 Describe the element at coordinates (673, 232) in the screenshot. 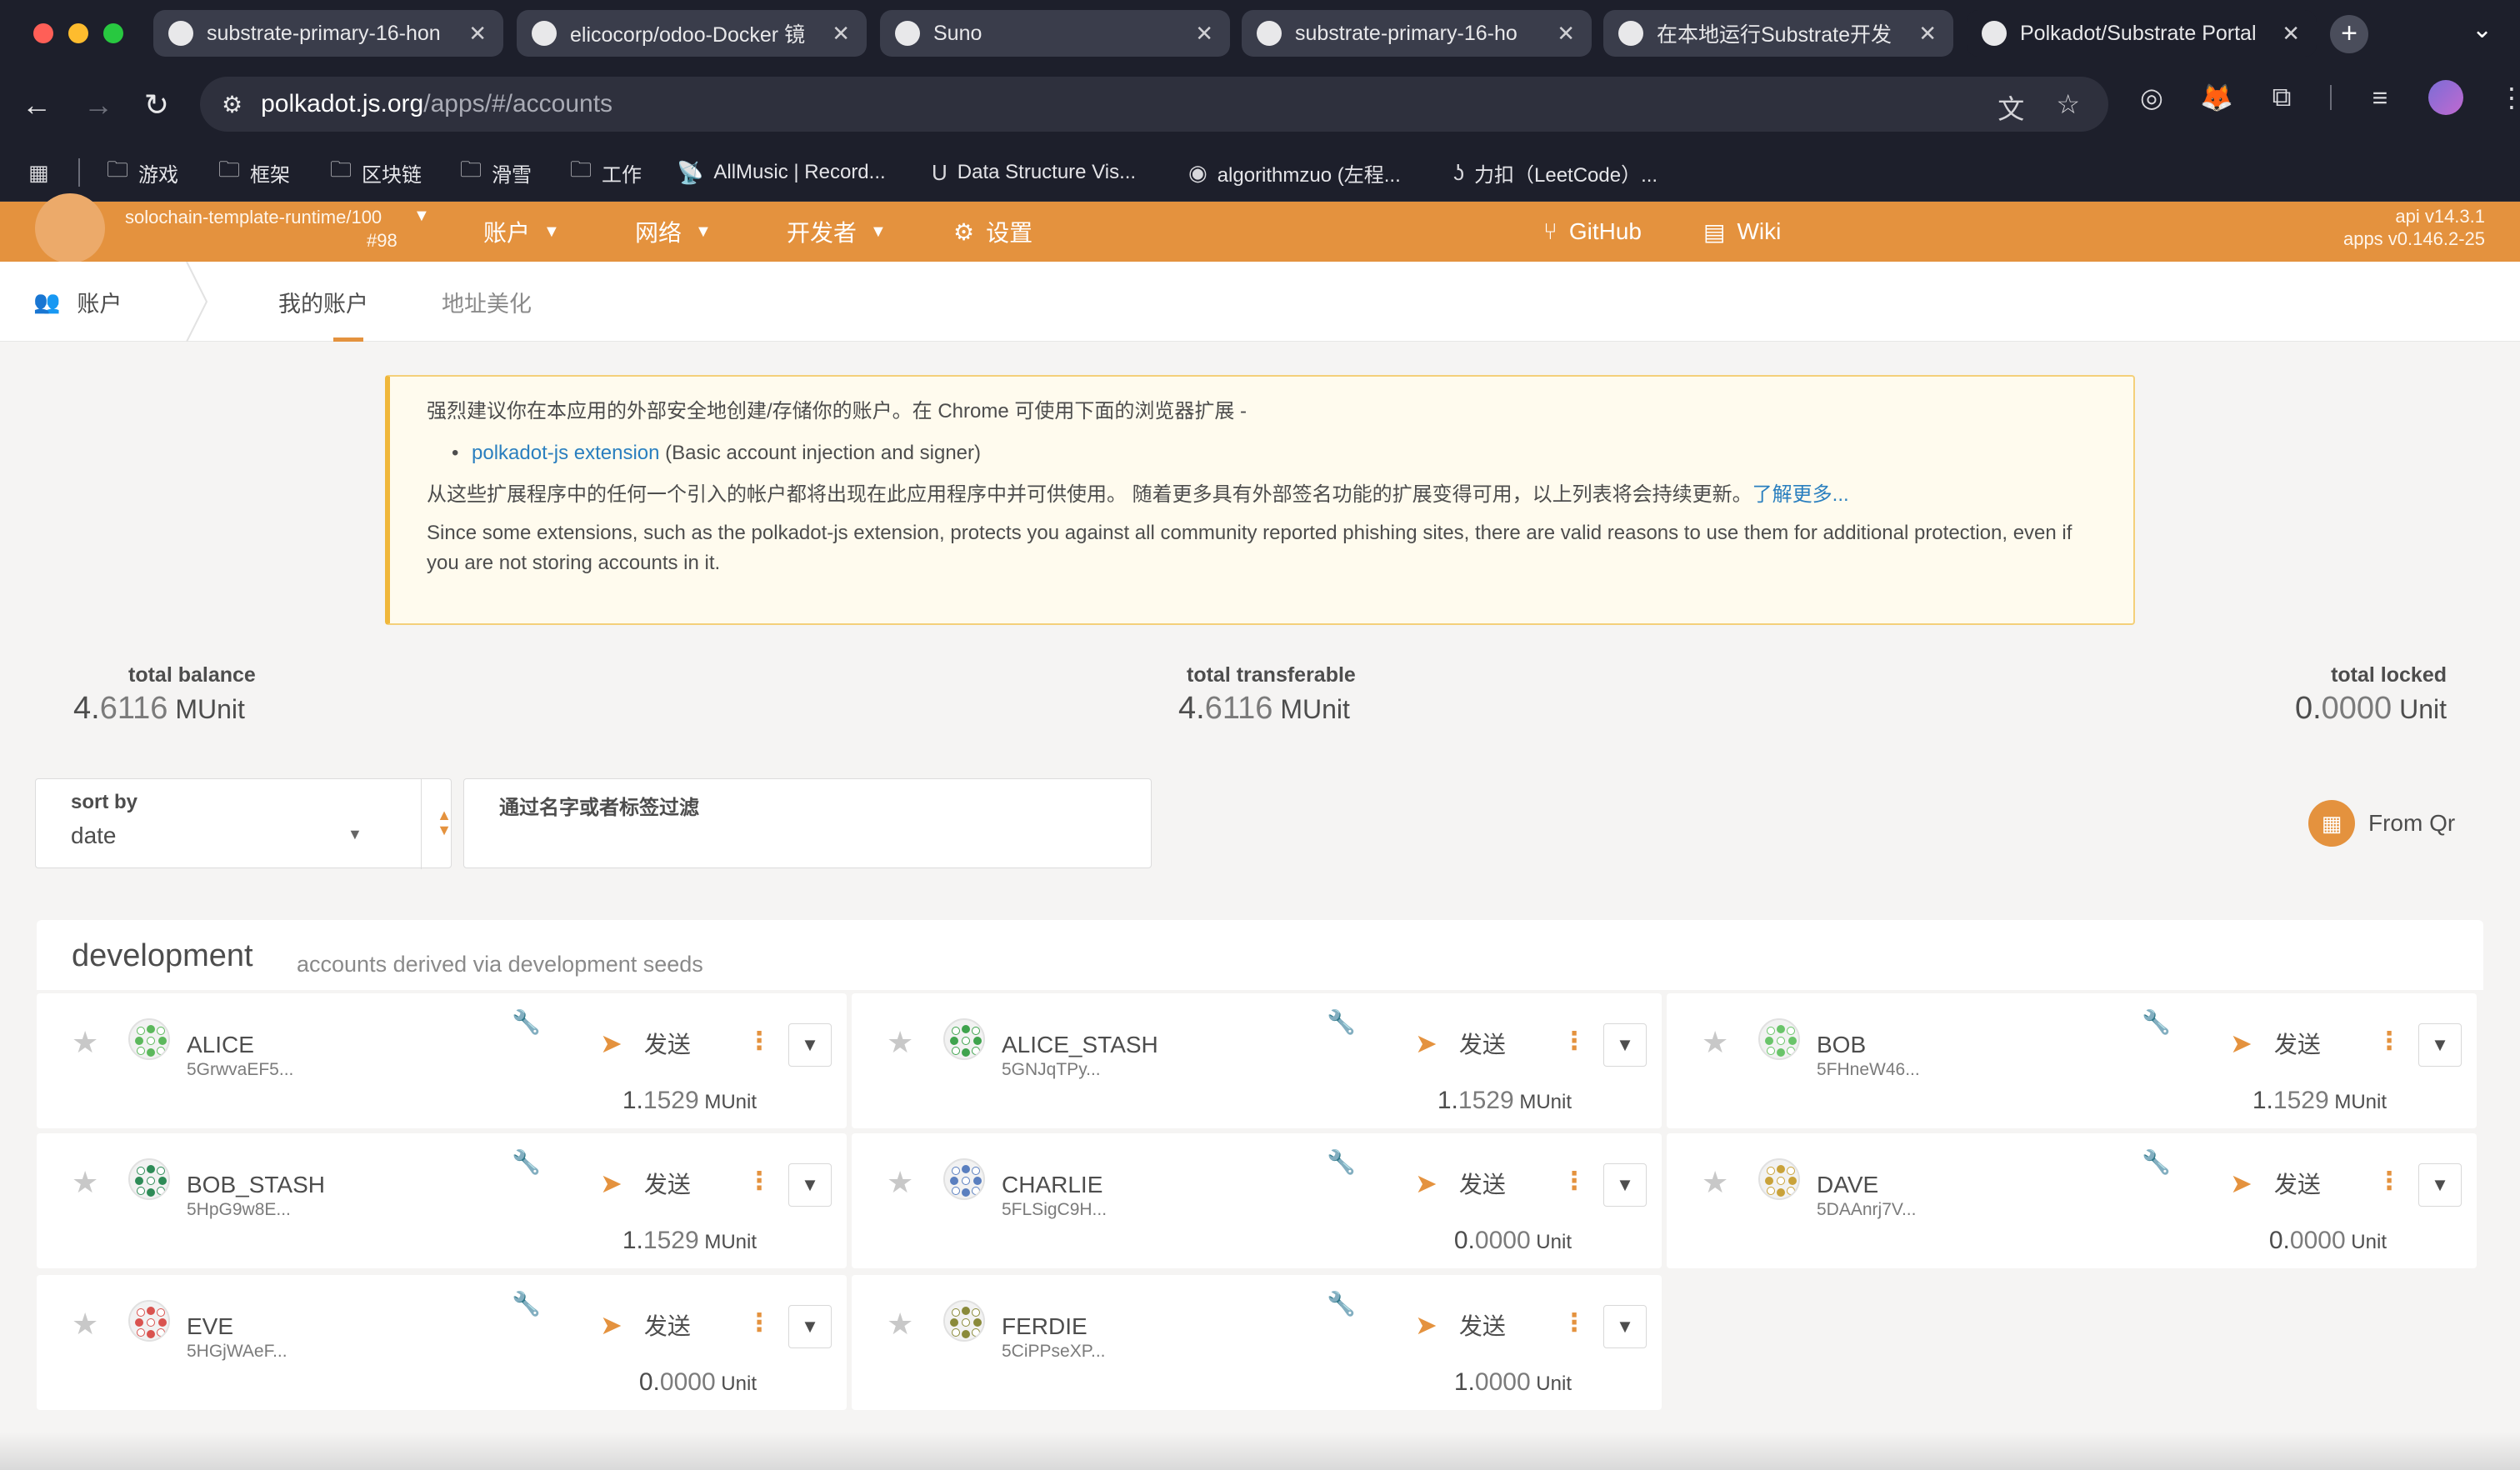

I see `menu-network: 网络 ▼` at that location.